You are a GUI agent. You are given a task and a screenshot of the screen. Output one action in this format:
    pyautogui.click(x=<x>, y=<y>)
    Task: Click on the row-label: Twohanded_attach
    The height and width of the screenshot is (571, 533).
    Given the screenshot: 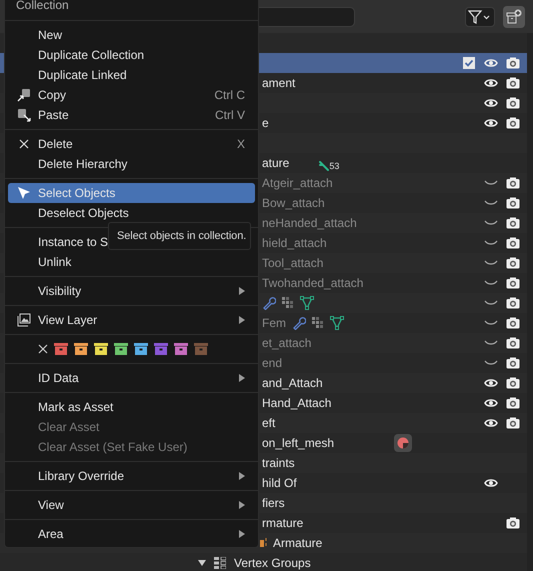 What is the action you would take?
    pyautogui.click(x=313, y=283)
    